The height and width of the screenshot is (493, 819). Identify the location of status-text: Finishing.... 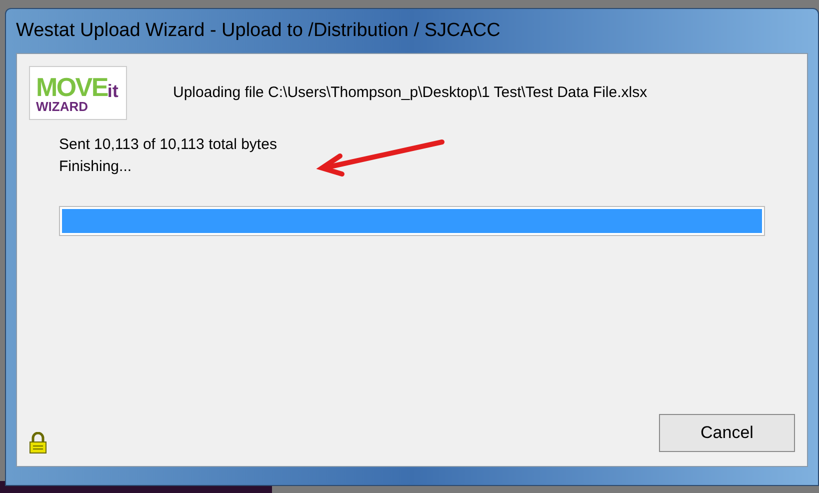
(95, 167).